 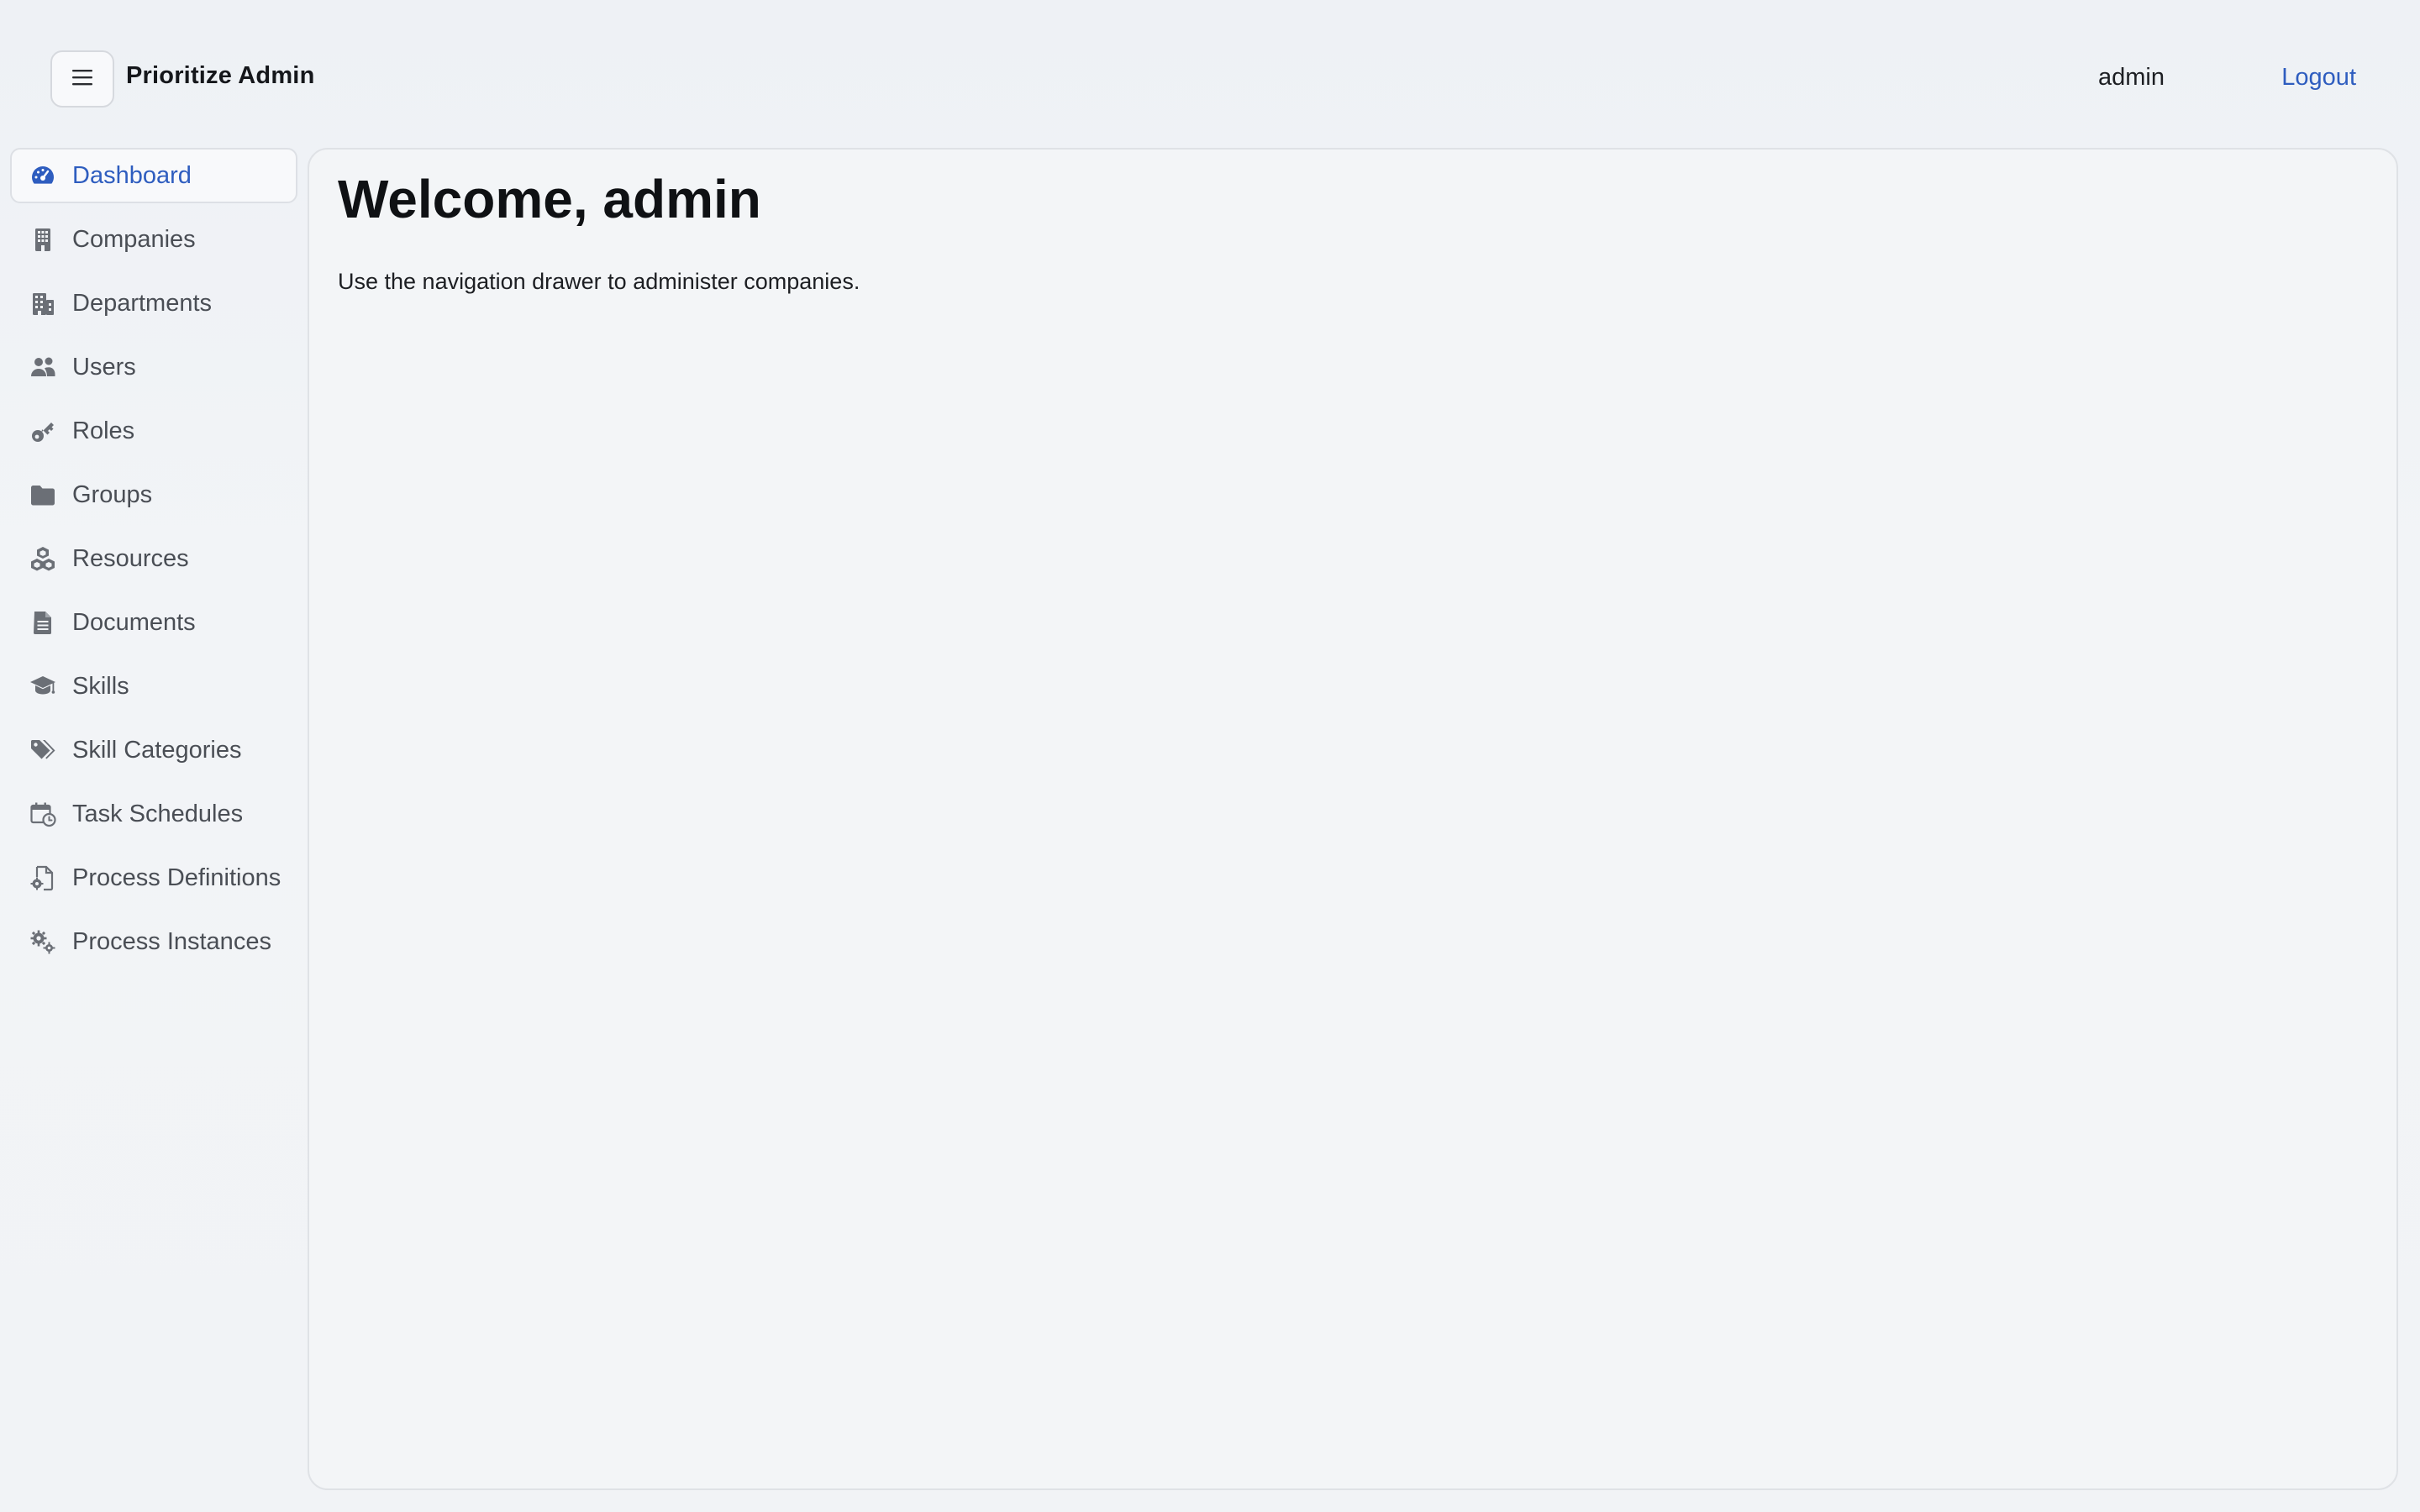 I want to click on tags-icon, so click(x=43, y=750).